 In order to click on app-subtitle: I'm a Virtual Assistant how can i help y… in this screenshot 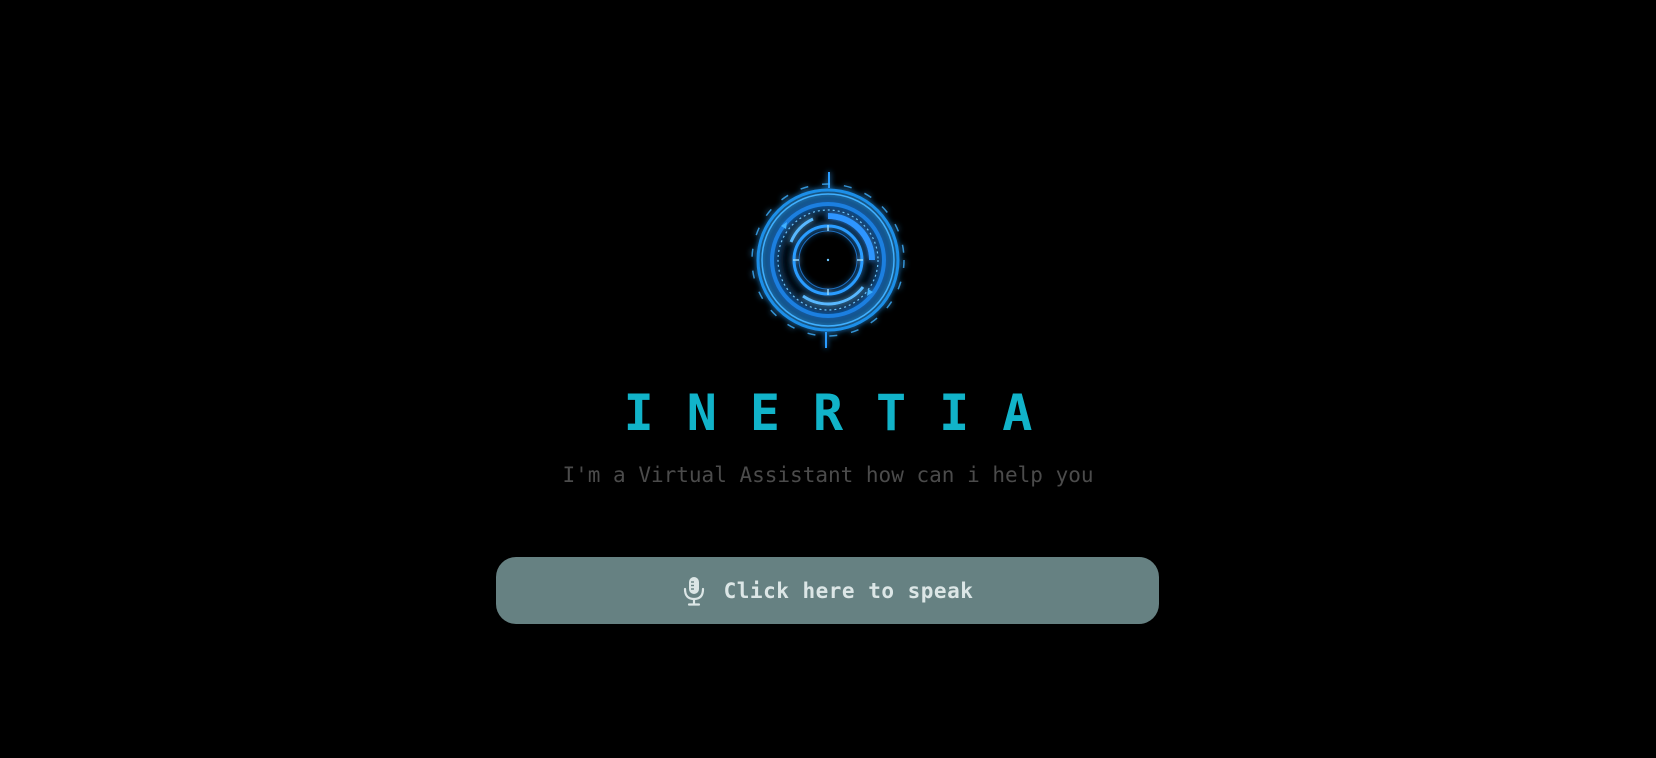, I will do `click(828, 475)`.